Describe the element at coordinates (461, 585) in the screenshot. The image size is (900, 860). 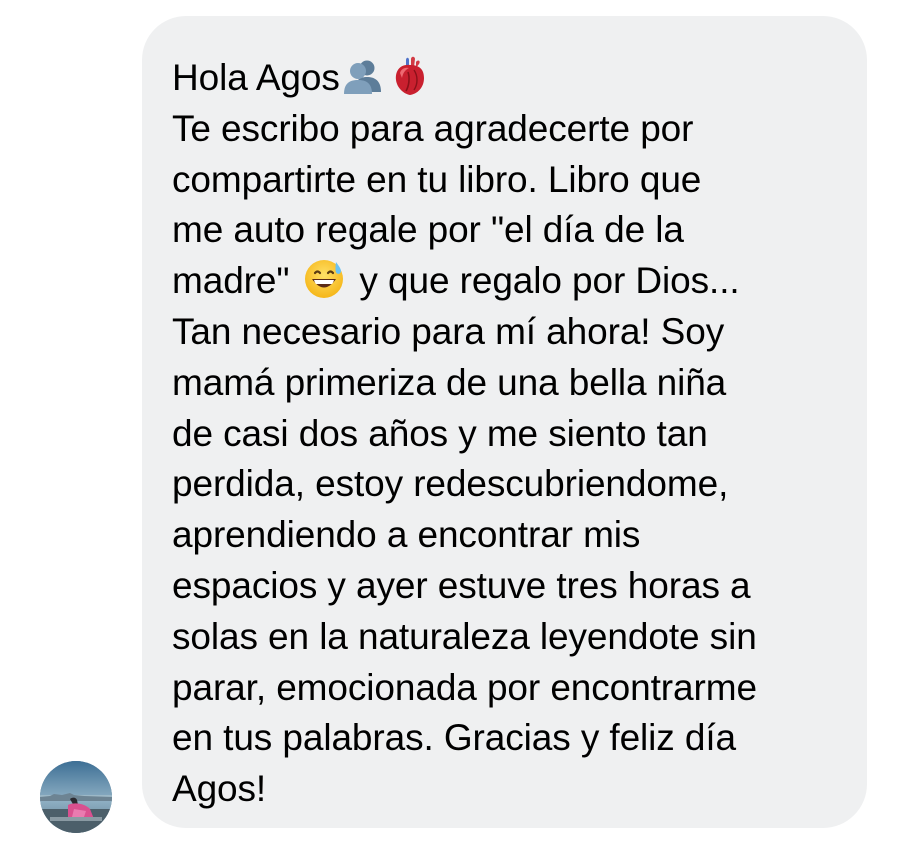
I see `message-line-10: espacios y ayer estuve tres horas a` at that location.